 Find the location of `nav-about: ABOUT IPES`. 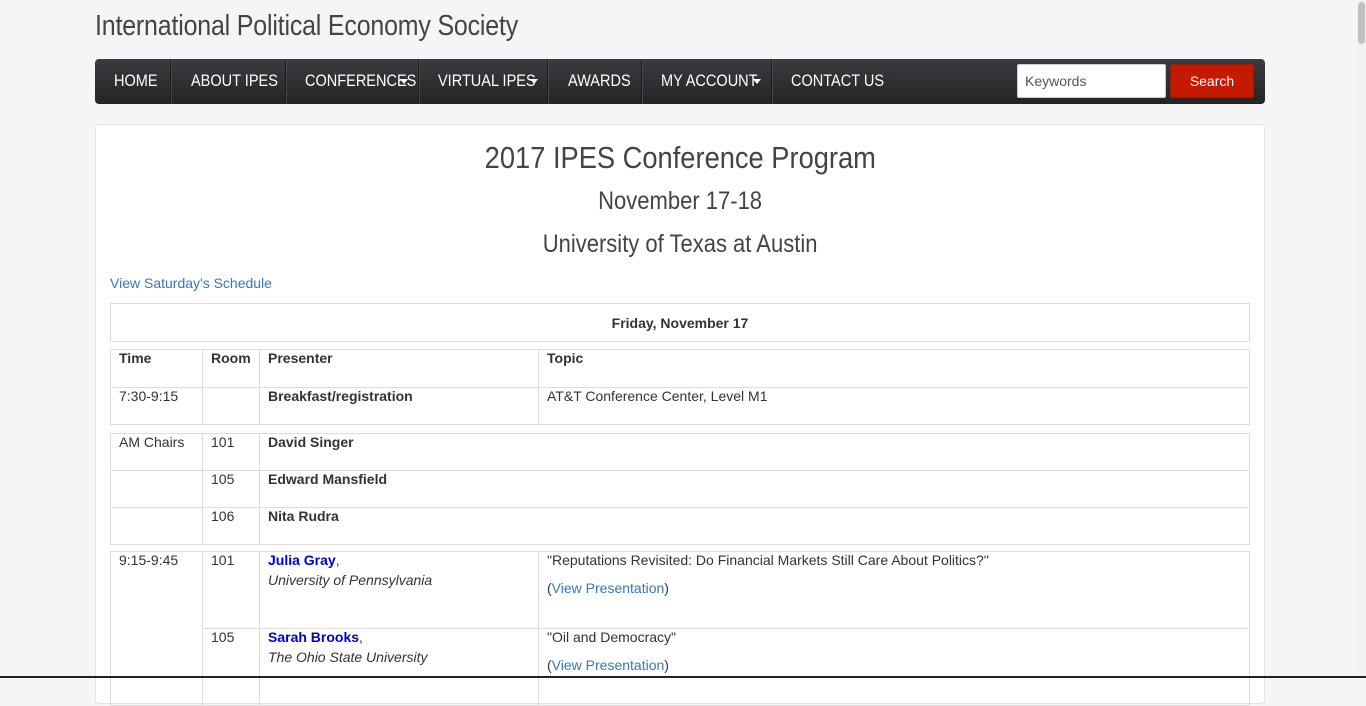

nav-about: ABOUT IPES is located at coordinates (228, 81).